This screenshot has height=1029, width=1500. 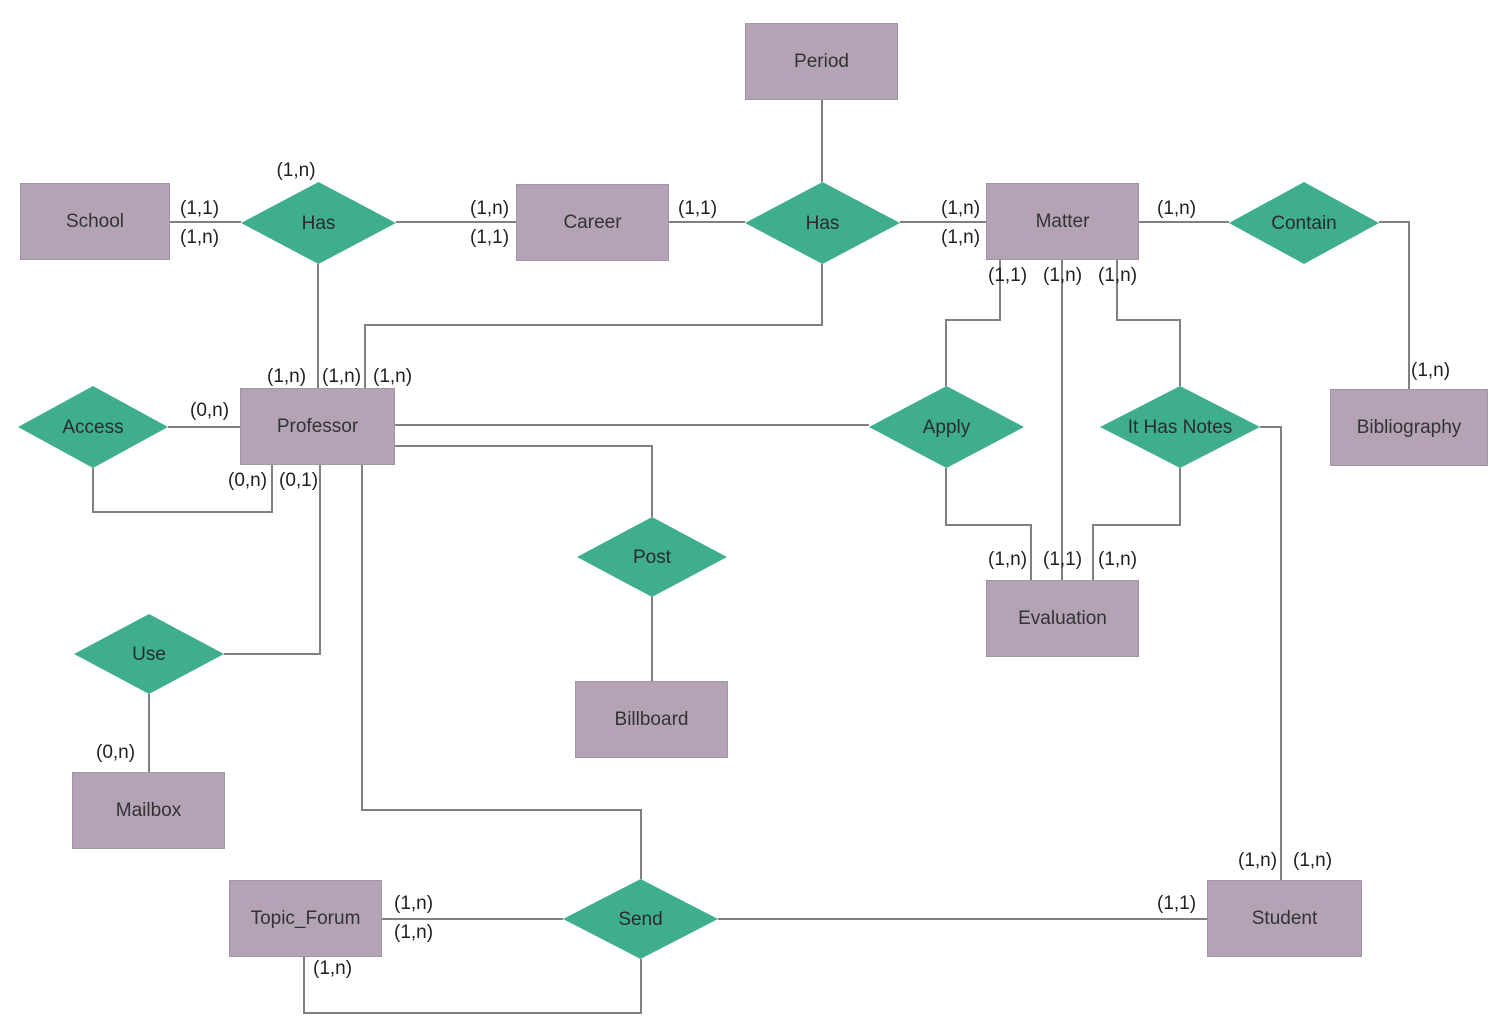 I want to click on entity-matter: Matter, so click(x=1062, y=221).